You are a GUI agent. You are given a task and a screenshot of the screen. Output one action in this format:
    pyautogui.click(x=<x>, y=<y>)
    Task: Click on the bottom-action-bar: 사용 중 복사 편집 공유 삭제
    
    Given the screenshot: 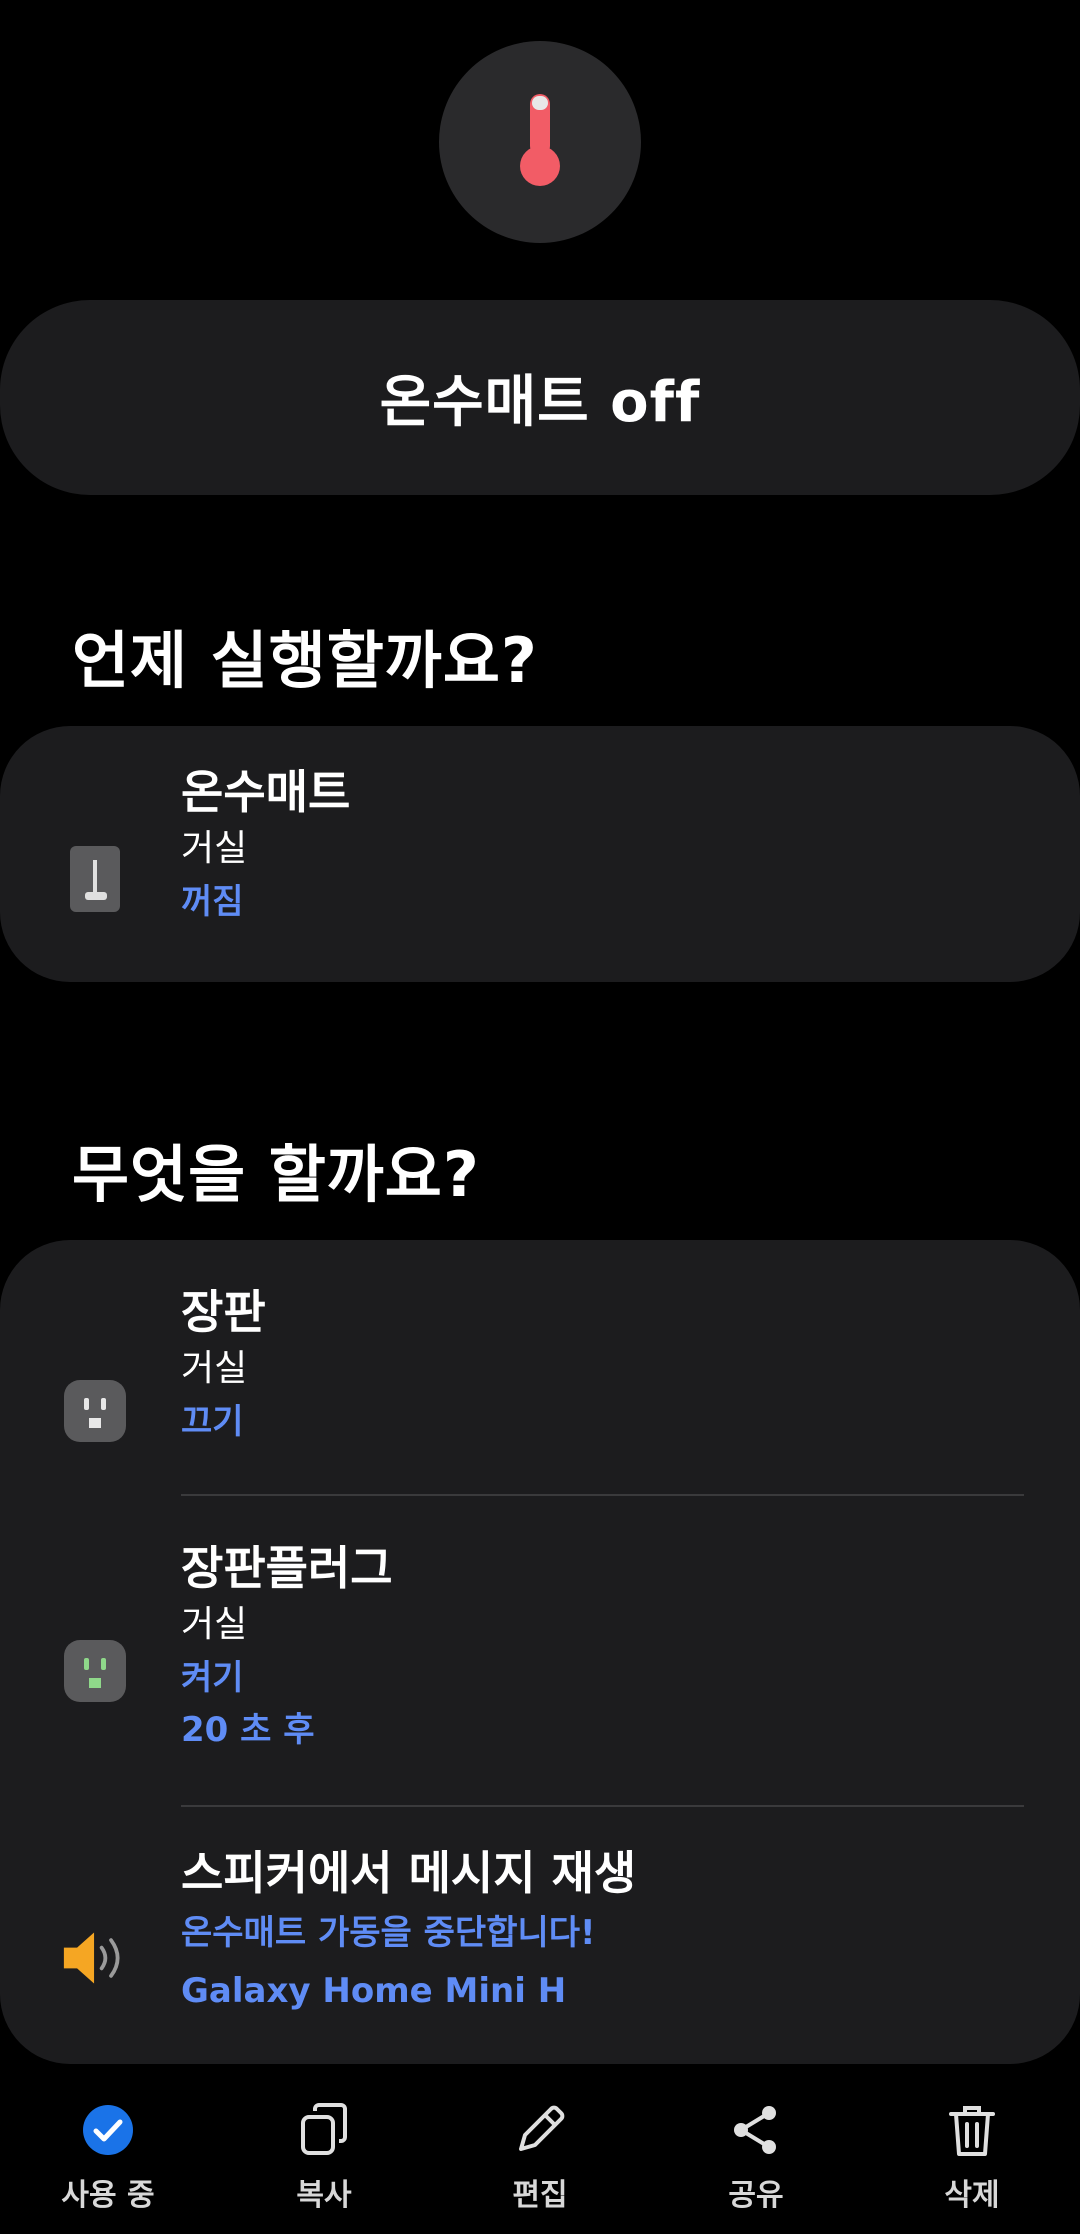 What is the action you would take?
    pyautogui.click(x=540, y=2162)
    